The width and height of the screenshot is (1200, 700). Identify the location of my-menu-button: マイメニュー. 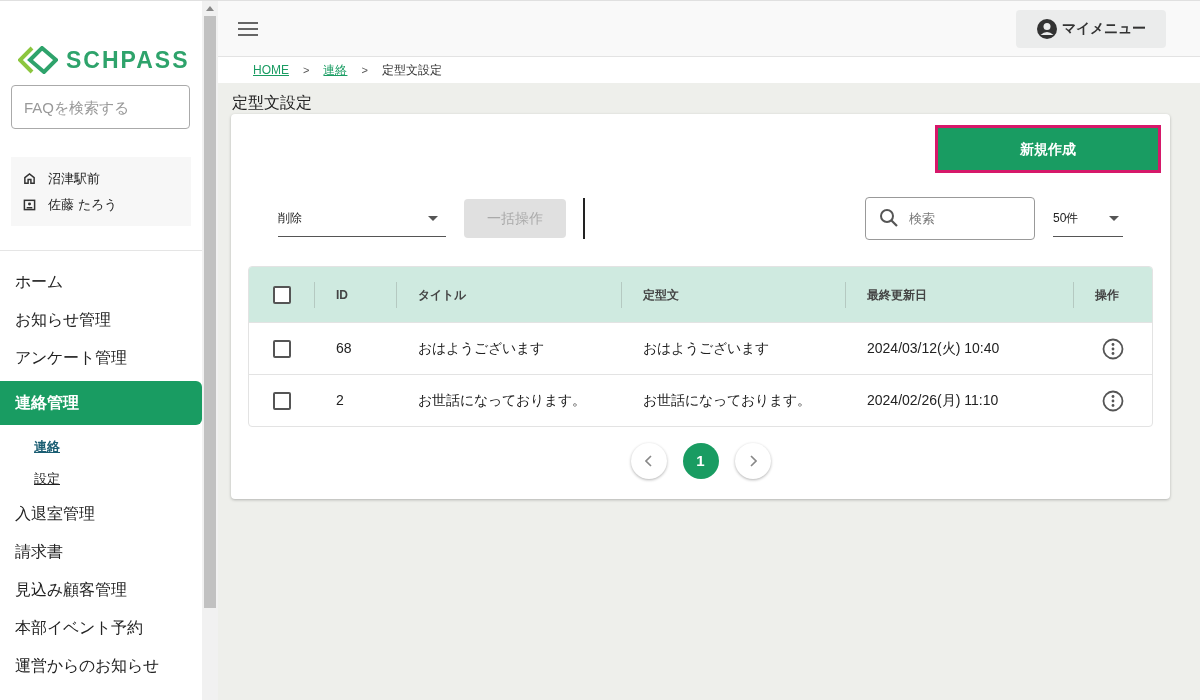
(1091, 28).